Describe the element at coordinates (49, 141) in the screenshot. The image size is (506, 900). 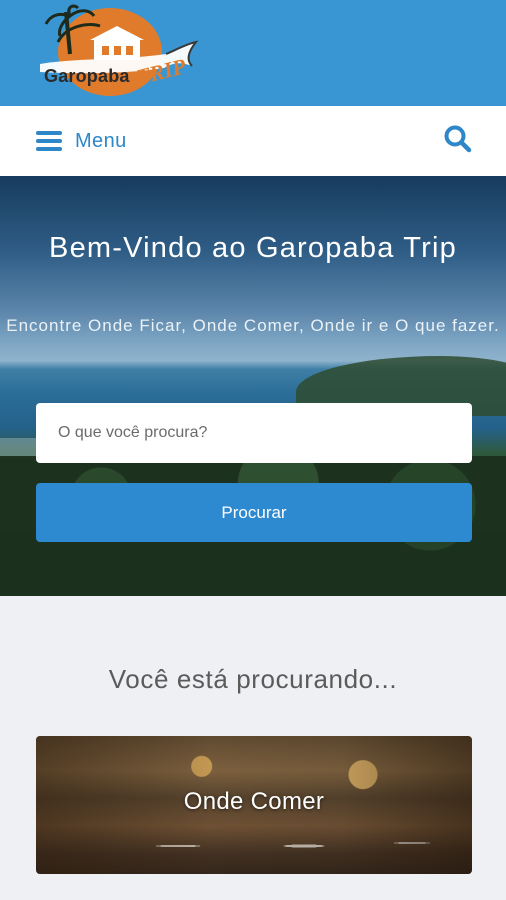
I see `hamburger-icon` at that location.